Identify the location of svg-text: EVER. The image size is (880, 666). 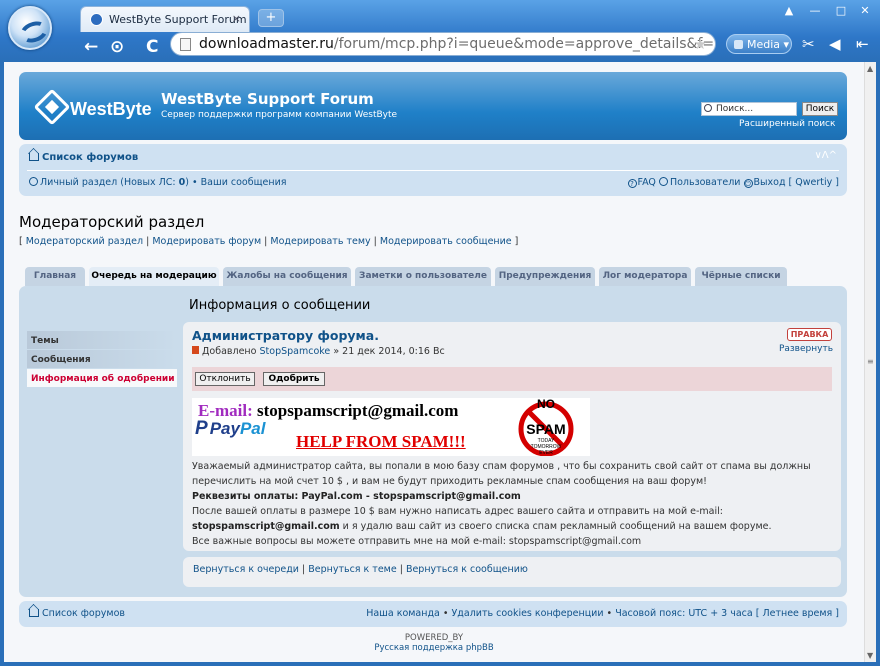
(546, 453).